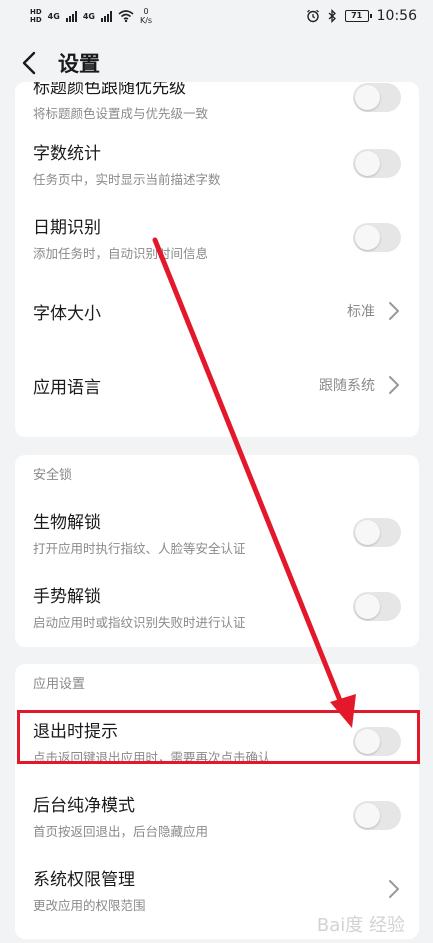 The width and height of the screenshot is (433, 943). What do you see at coordinates (216, 16) in the screenshot?
I see `status-bar: HD HD 4G 4G 0 K/s 71 10:56` at bounding box center [216, 16].